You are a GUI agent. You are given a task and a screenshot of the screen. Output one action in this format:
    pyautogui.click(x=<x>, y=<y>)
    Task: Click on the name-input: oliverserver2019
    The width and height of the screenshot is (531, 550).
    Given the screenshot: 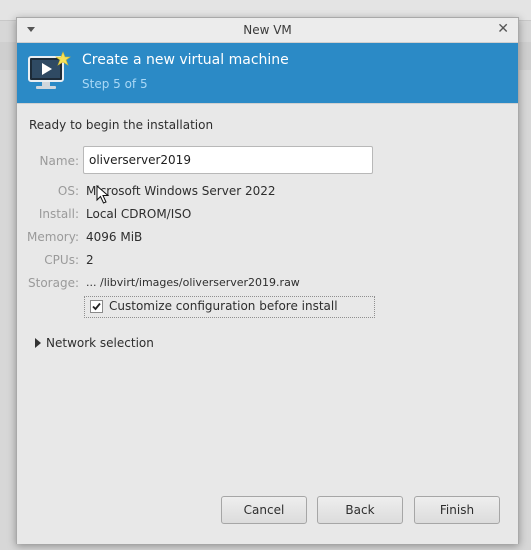 What is the action you would take?
    pyautogui.click(x=228, y=160)
    